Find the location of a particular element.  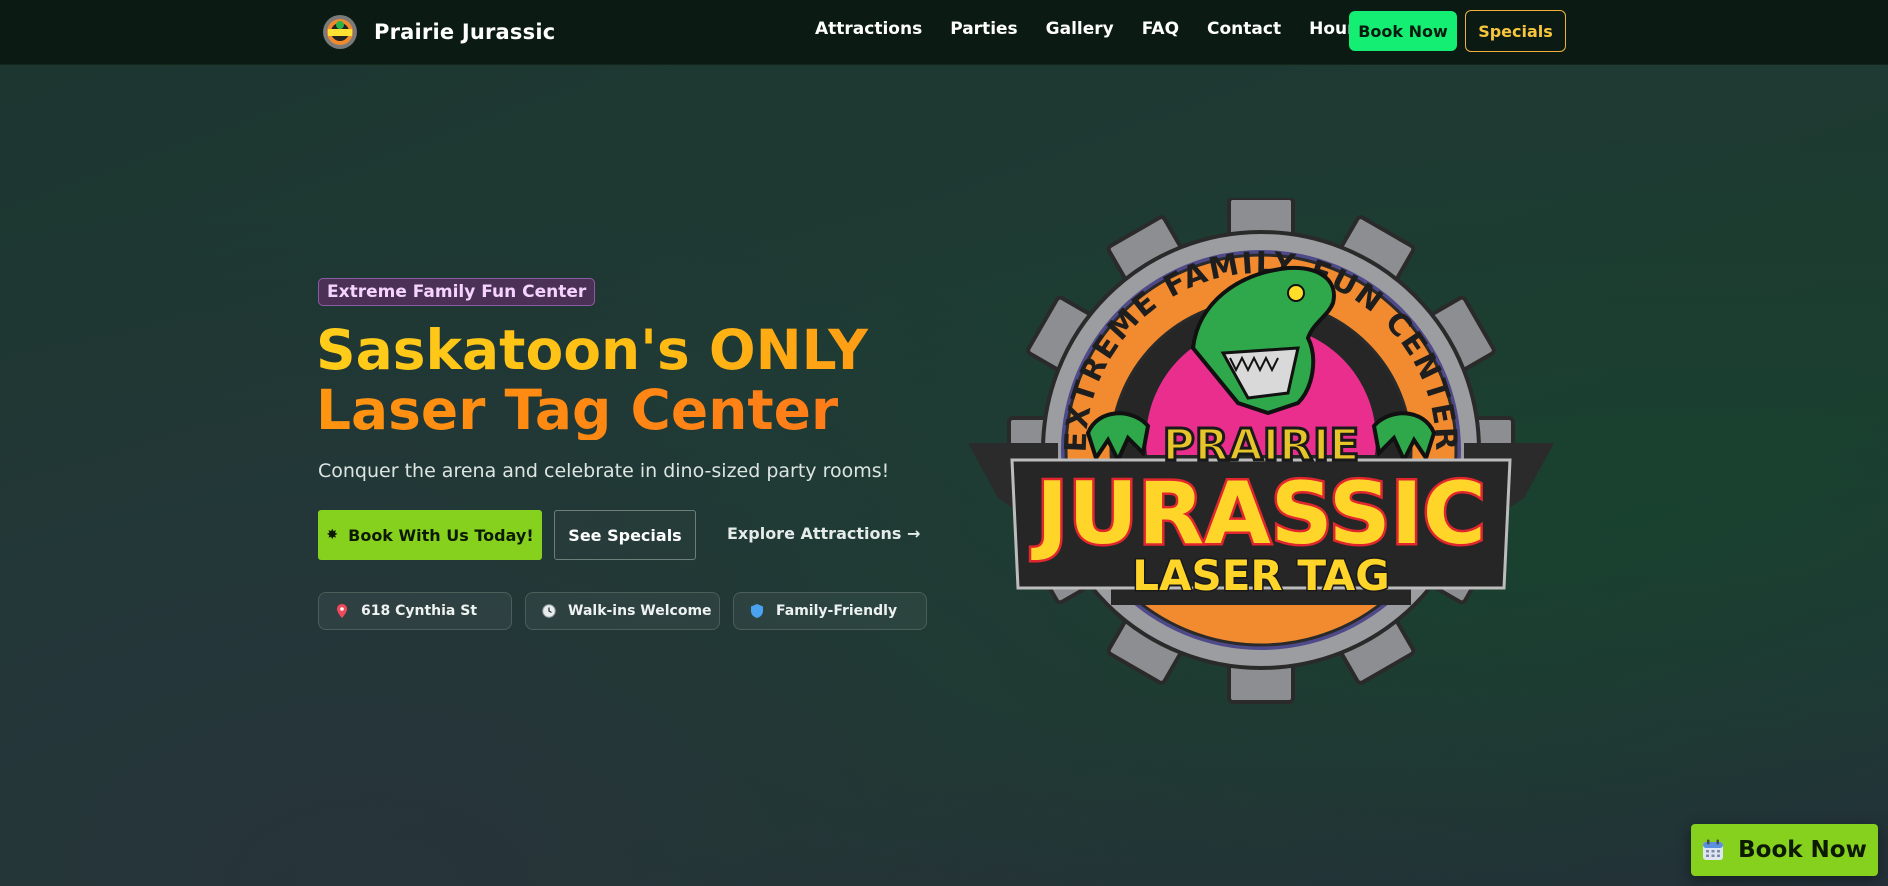

walk-ins-chip: Walk-ins Welcome is located at coordinates (622, 611).